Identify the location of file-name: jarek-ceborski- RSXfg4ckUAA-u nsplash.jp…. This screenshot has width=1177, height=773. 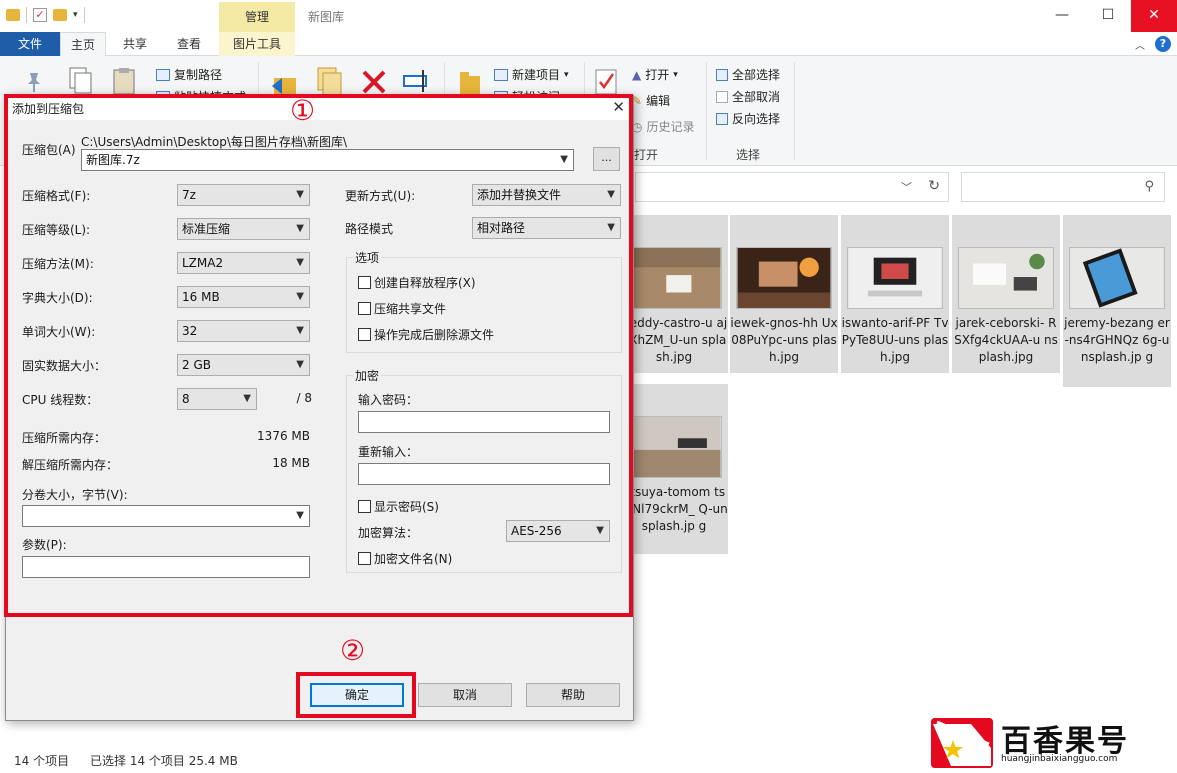
(1006, 340).